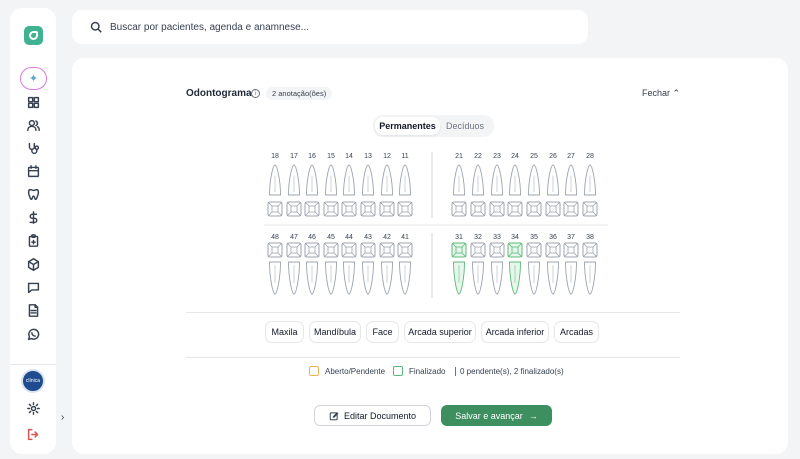  I want to click on tooth-14: 14, so click(349, 185).